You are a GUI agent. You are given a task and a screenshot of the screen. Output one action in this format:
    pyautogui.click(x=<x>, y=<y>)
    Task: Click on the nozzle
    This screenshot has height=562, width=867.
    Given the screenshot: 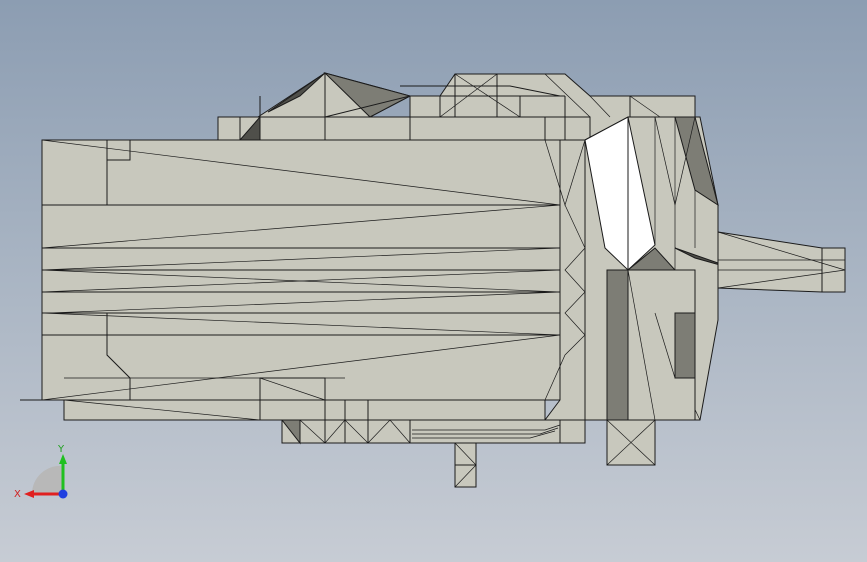 What is the action you would take?
    pyautogui.click(x=781, y=262)
    